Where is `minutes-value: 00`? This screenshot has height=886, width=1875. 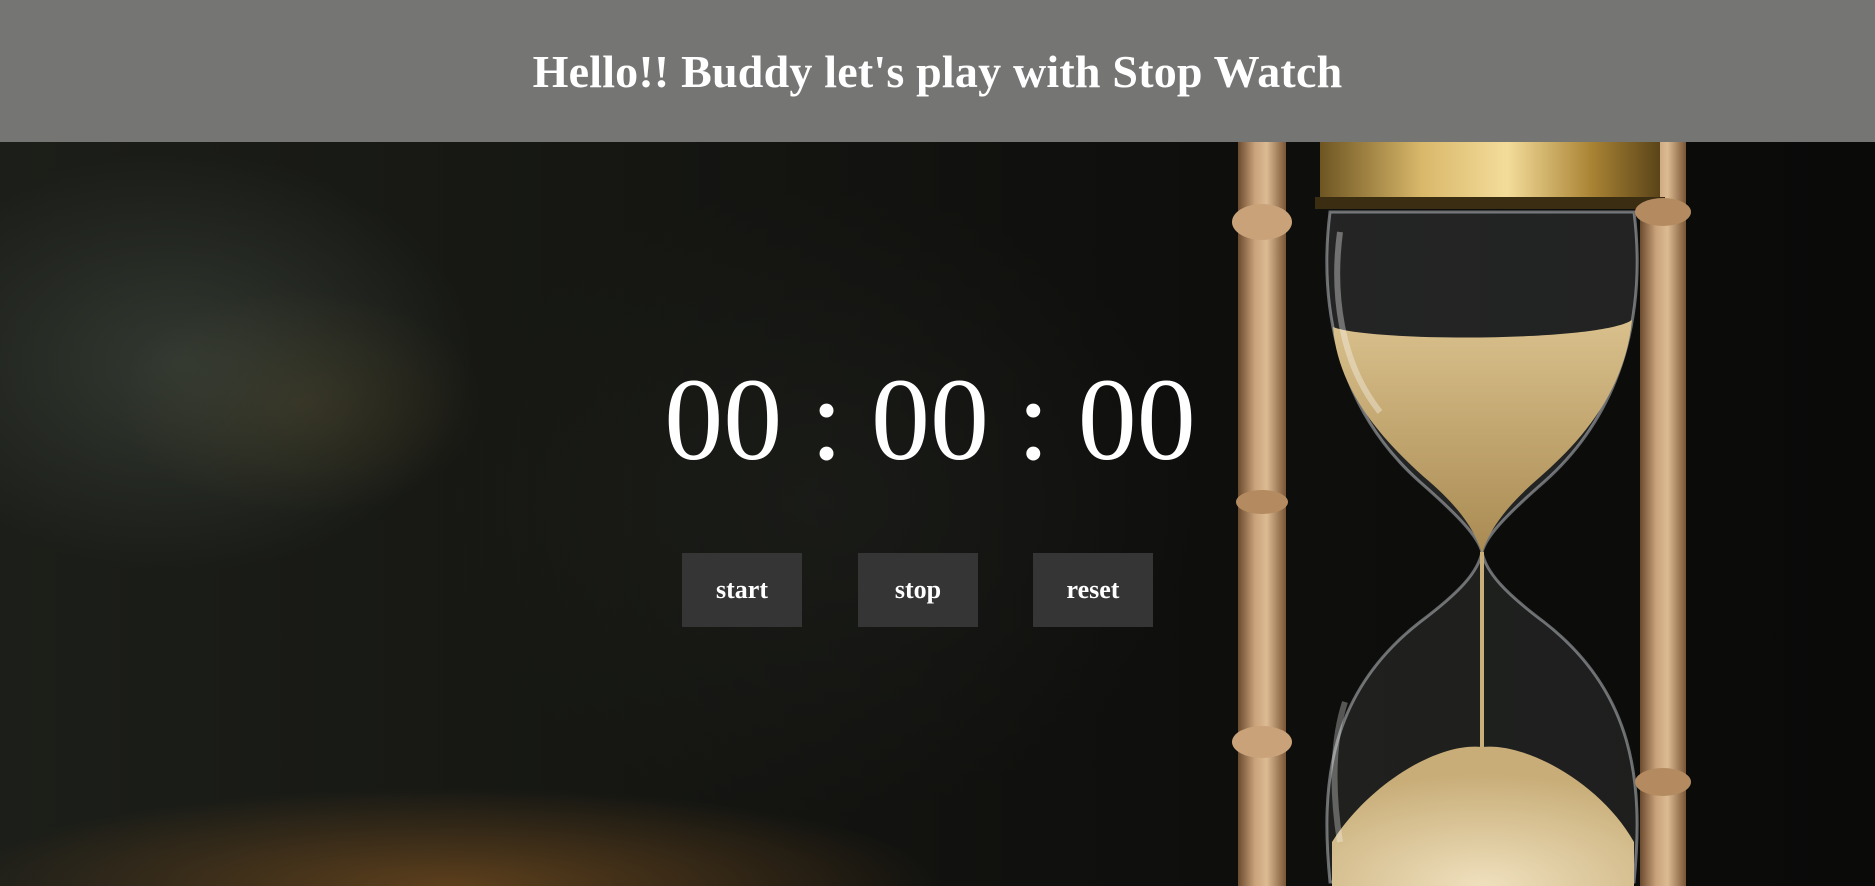
minutes-value: 00 is located at coordinates (930, 419).